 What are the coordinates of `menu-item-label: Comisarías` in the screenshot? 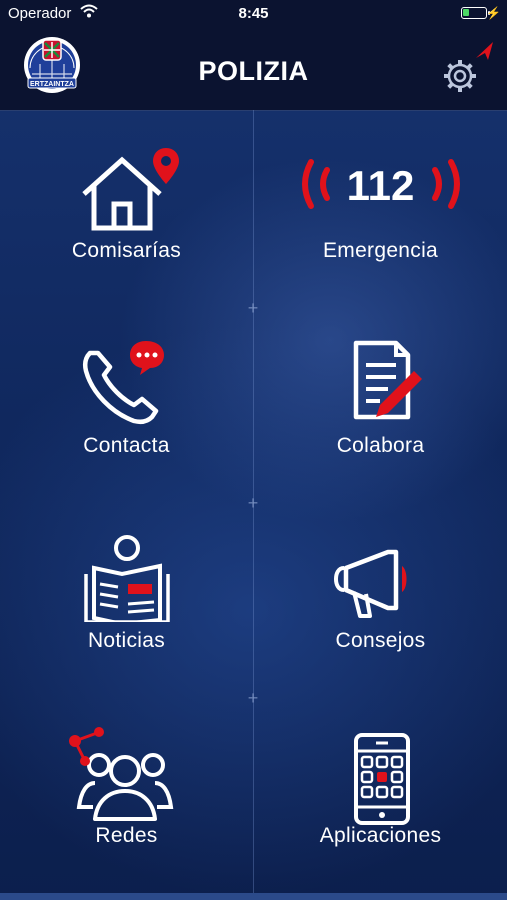 It's located at (126, 250).